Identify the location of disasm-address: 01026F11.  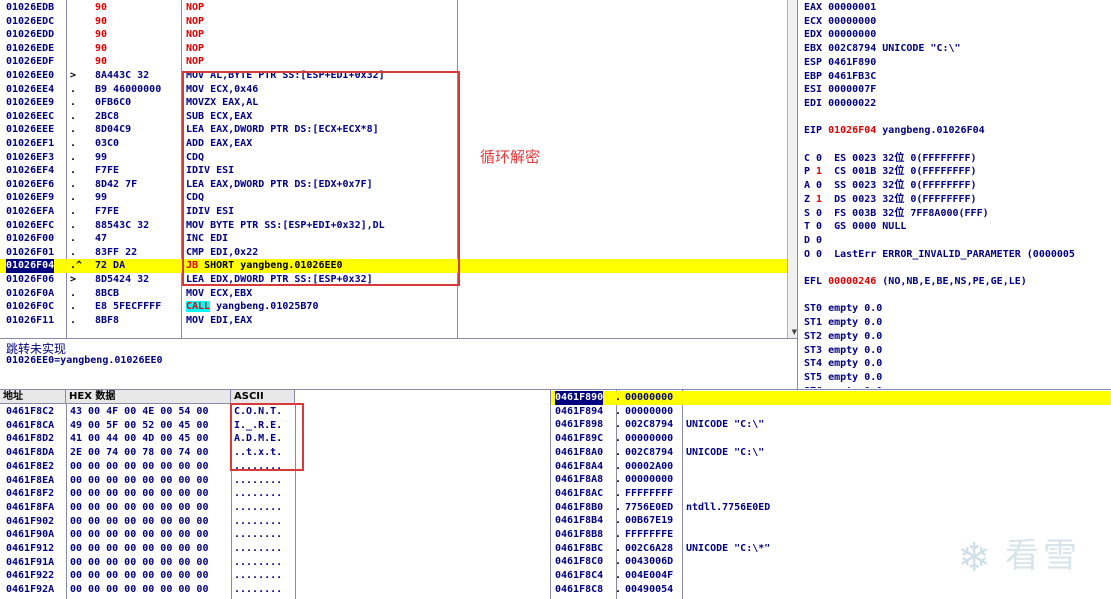
(30, 321).